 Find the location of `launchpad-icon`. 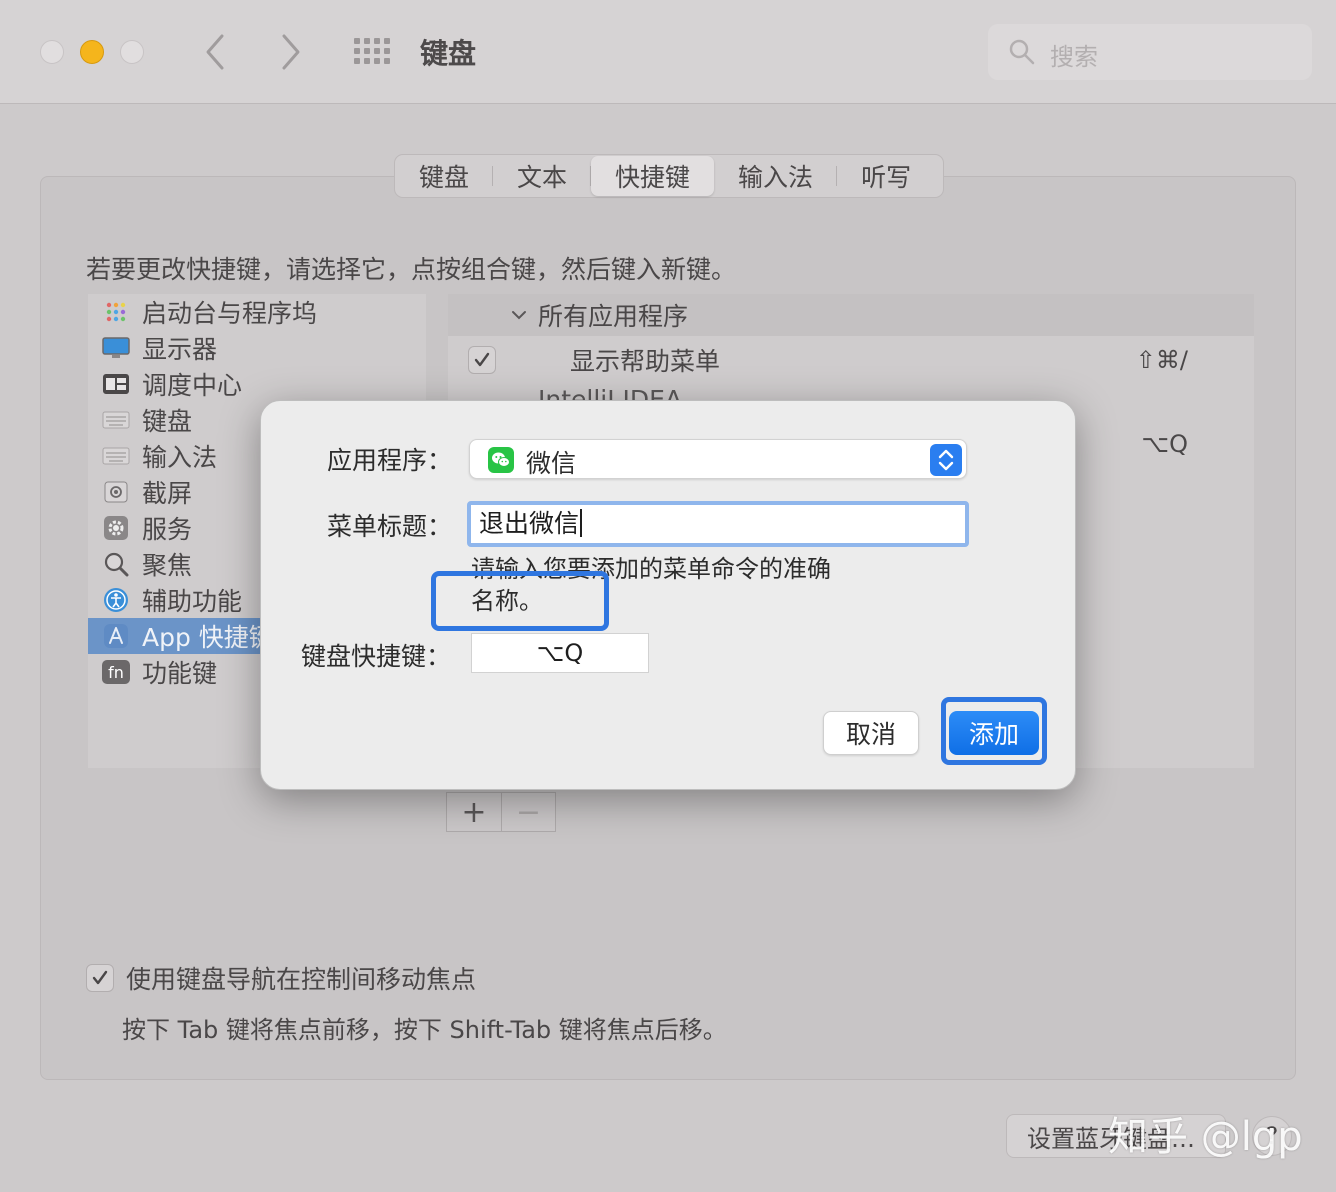

launchpad-icon is located at coordinates (116, 312).